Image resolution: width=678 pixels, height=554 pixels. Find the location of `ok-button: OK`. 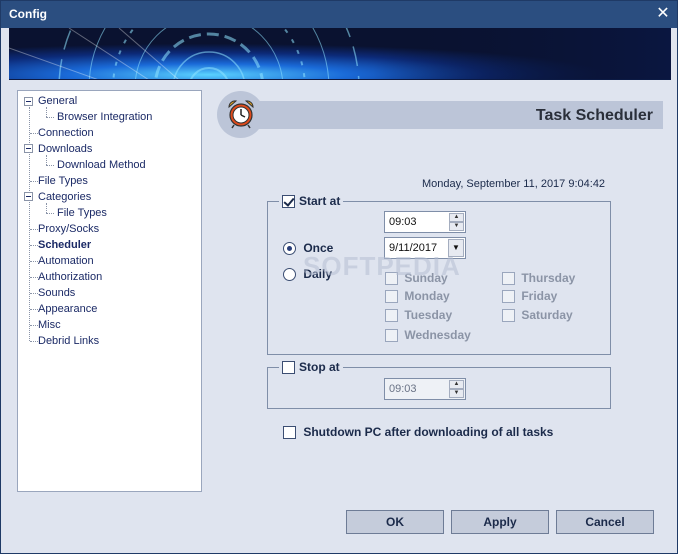

ok-button: OK is located at coordinates (395, 522).